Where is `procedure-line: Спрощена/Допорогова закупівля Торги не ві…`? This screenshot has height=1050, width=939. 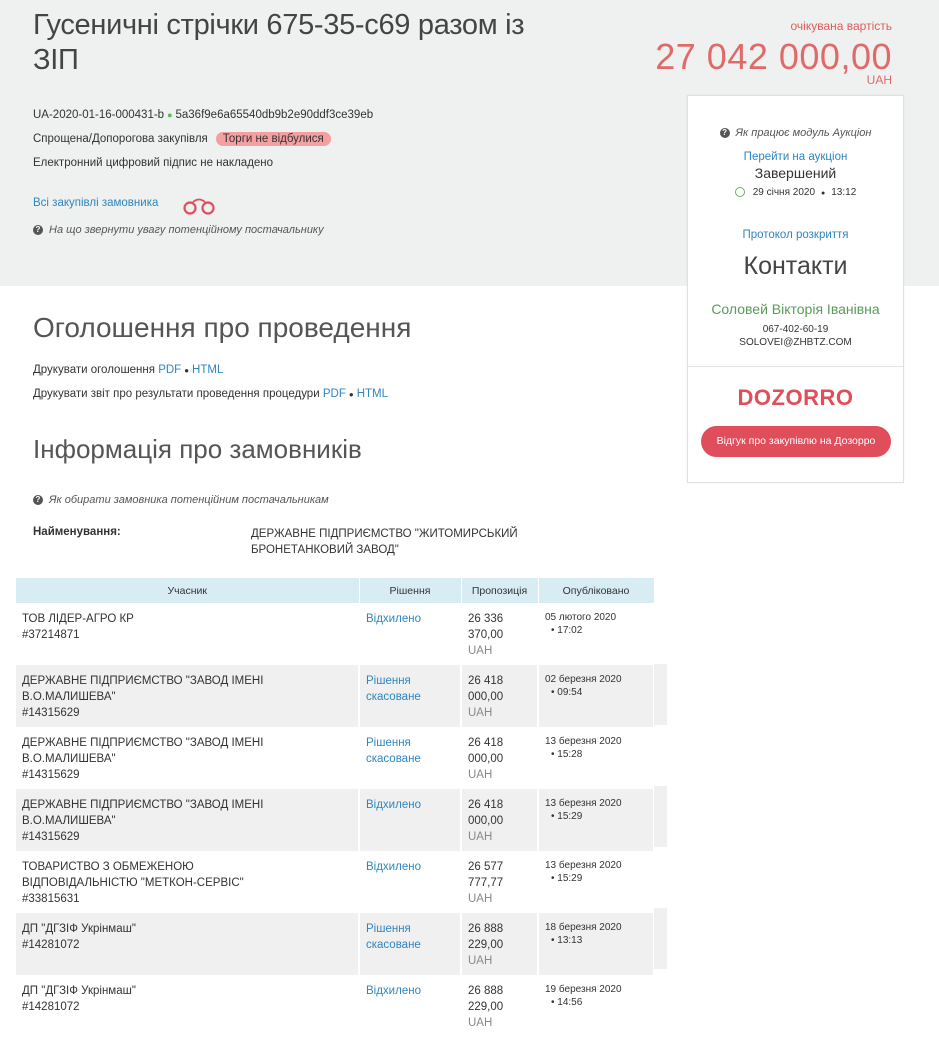
procedure-line: Спрощена/Допорогова закупівля Торги не ві… is located at coordinates (182, 139).